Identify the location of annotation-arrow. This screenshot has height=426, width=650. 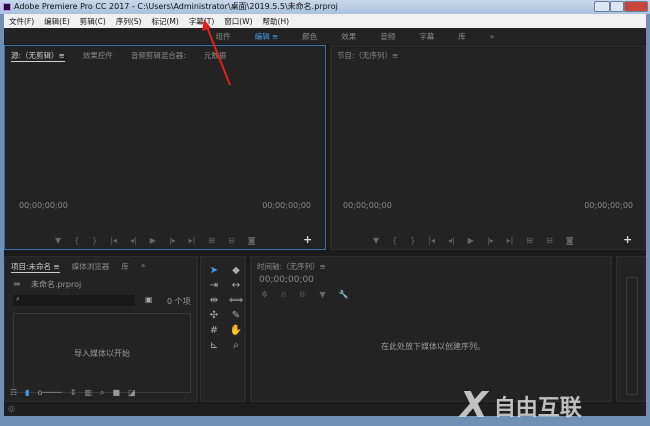
(216, 52).